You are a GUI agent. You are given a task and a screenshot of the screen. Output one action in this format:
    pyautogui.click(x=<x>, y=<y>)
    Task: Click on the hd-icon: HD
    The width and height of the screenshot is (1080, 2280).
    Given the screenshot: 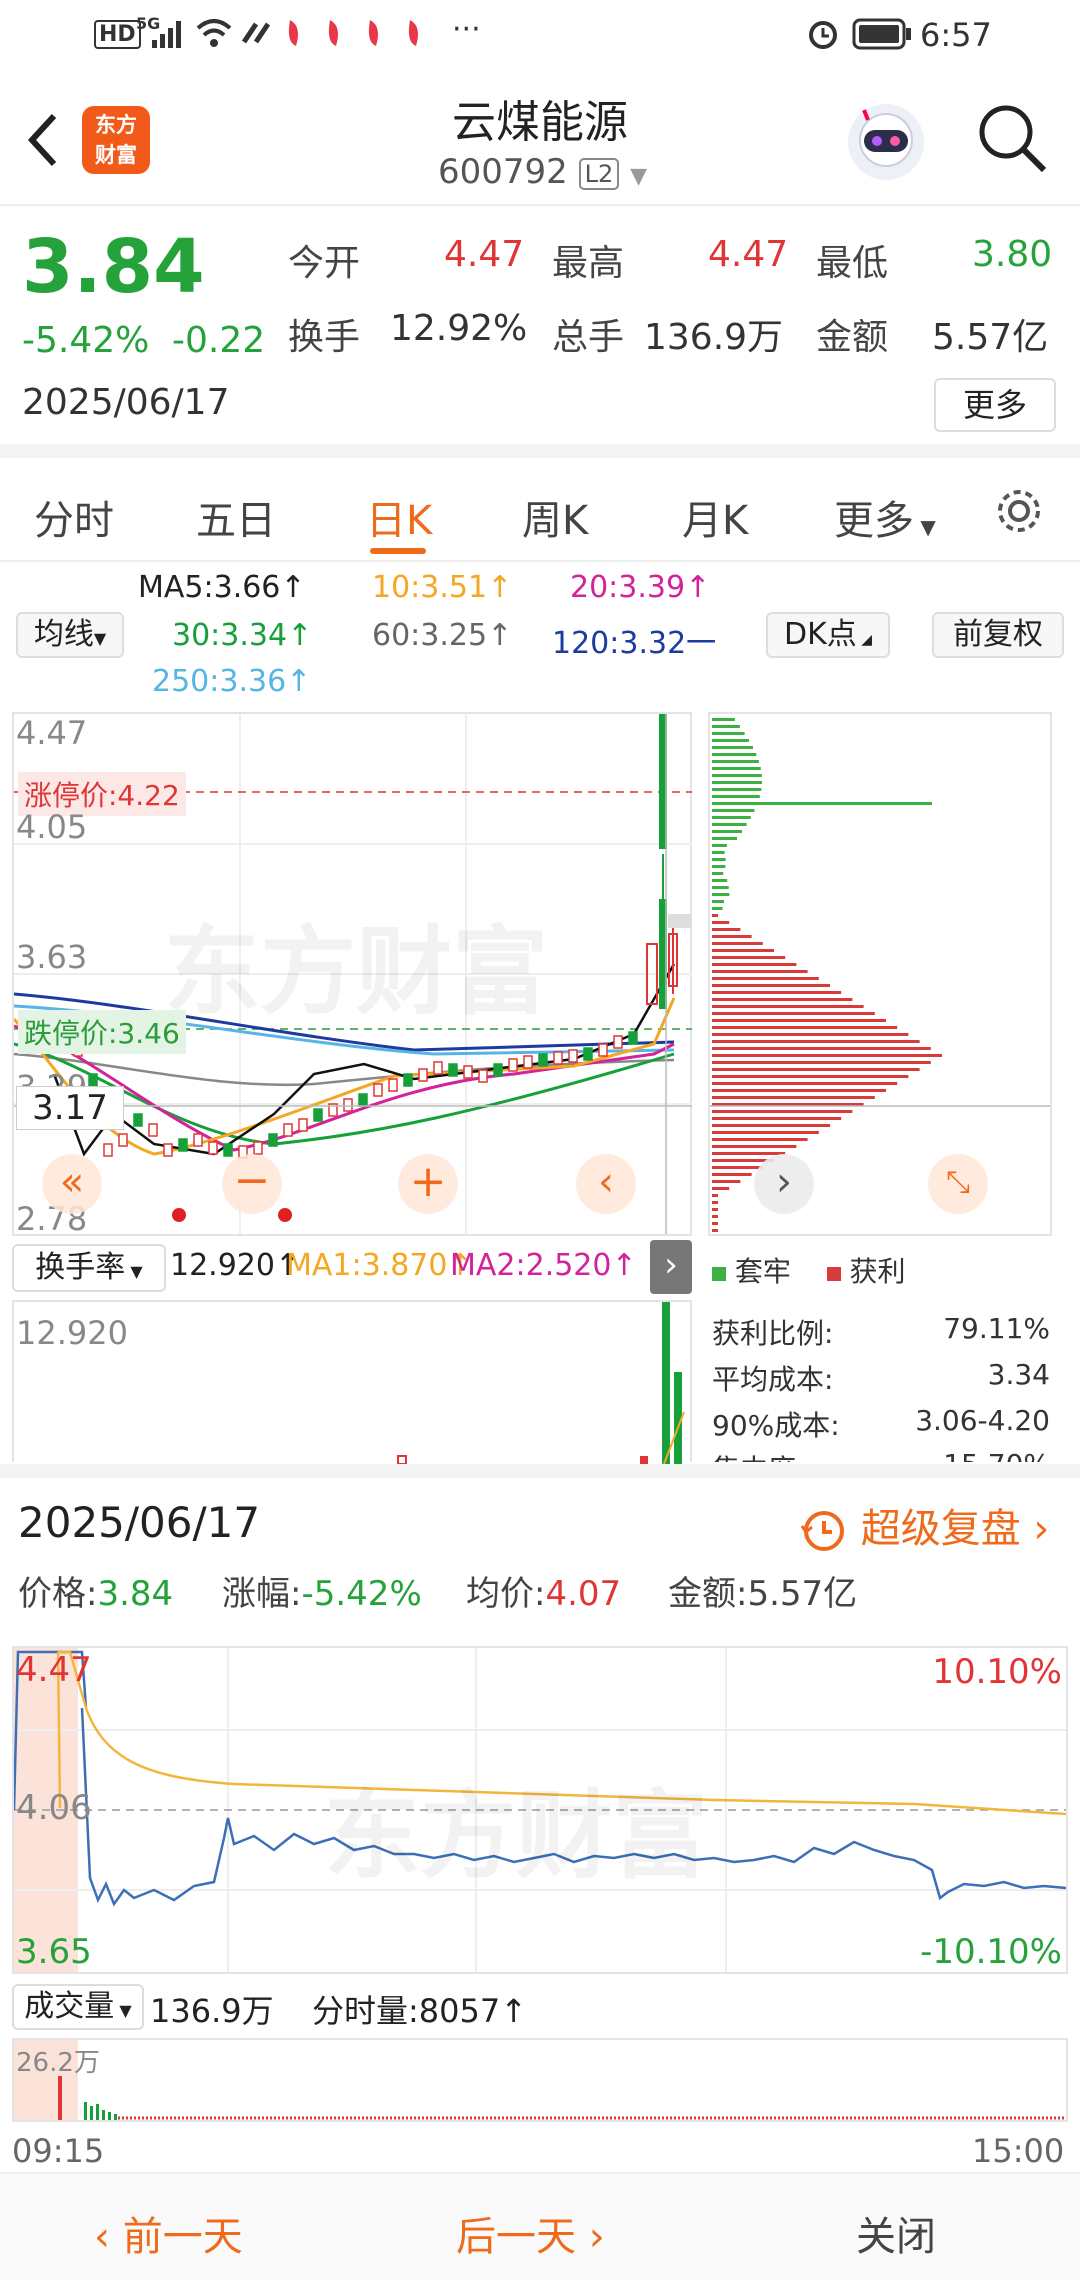 What is the action you would take?
    pyautogui.click(x=117, y=34)
    